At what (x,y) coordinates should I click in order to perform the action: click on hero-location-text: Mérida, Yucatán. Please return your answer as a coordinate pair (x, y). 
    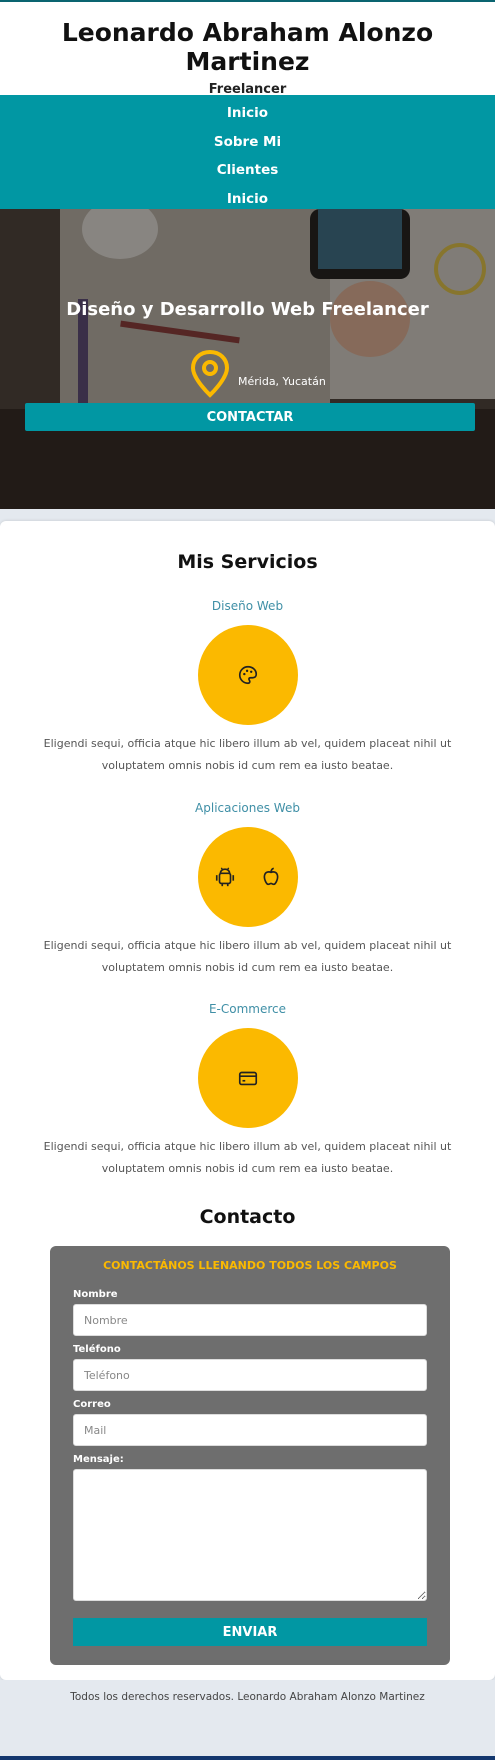
    Looking at the image, I should click on (282, 381).